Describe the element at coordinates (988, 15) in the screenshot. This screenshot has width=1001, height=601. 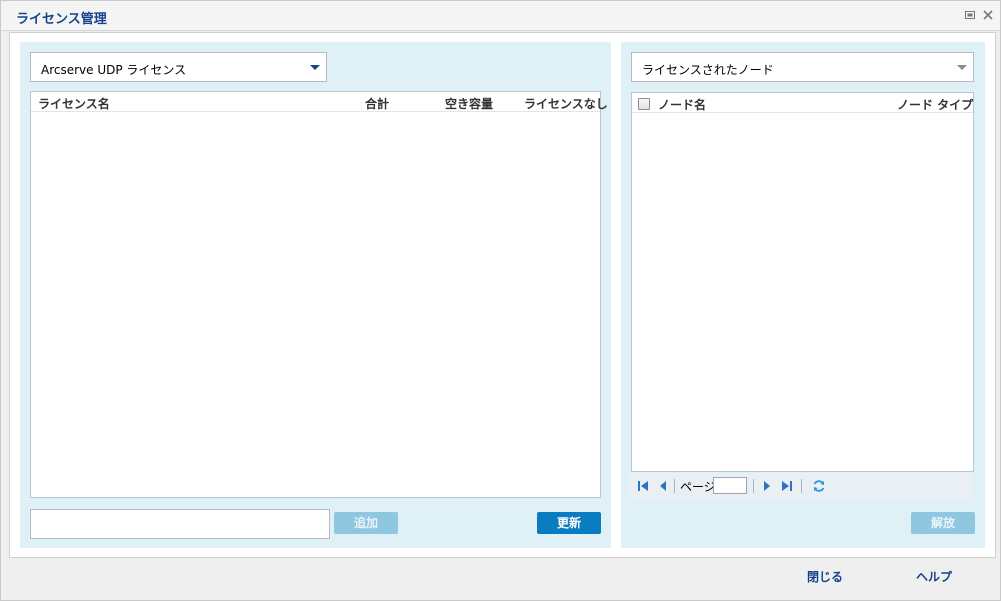
I see `close-icon` at that location.